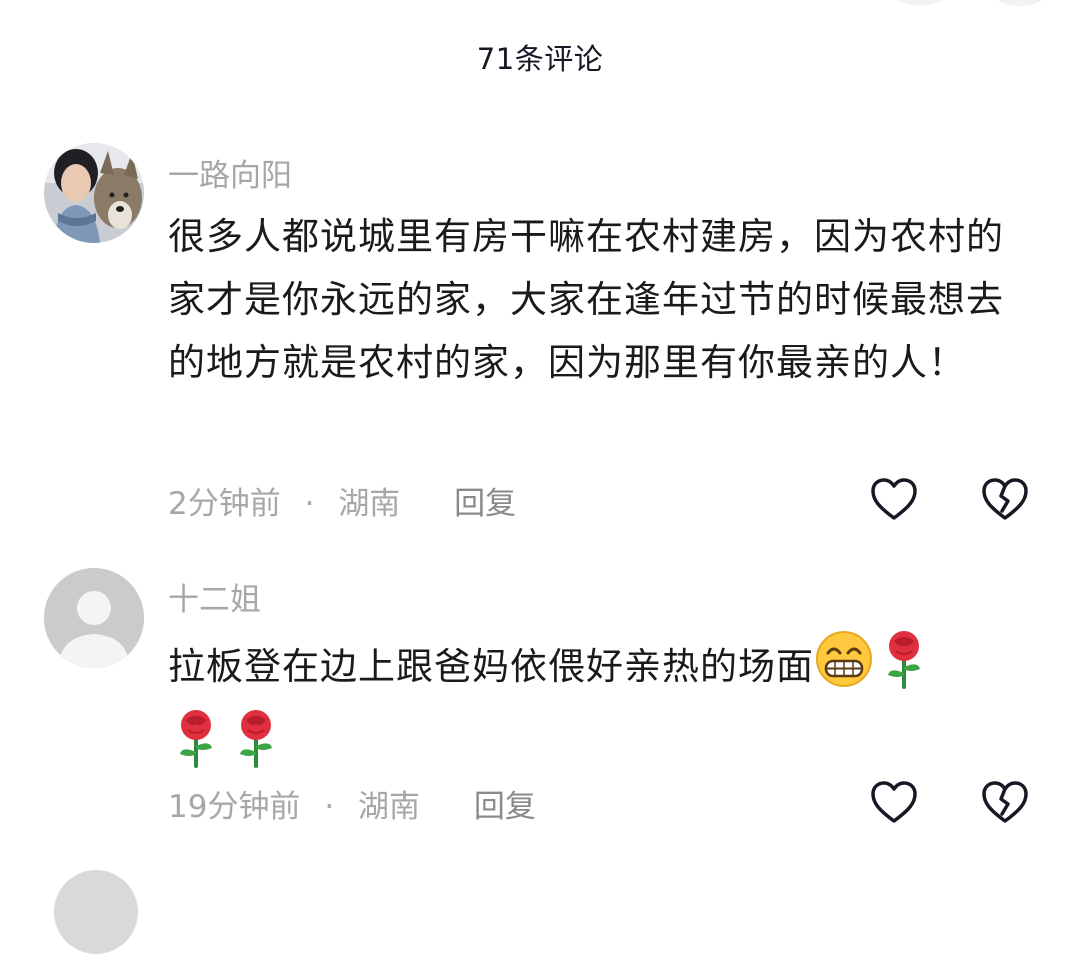 Image resolution: width=1080 pixels, height=954 pixels. Describe the element at coordinates (491, 666) in the screenshot. I see `comment-text: 拉板登在边上跟爸妈依偎好亲热的场面` at that location.